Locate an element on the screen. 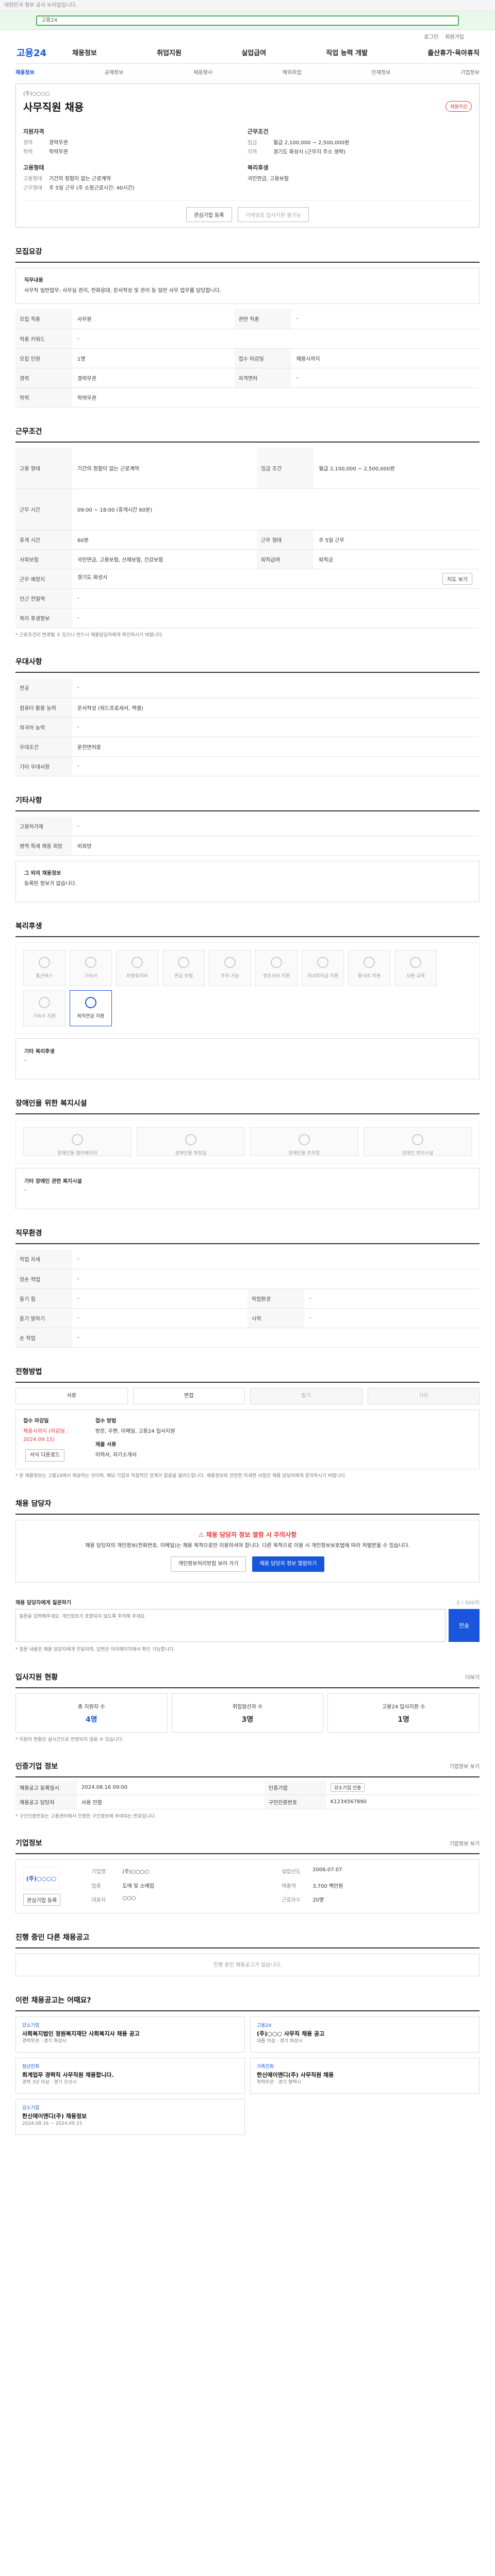  status-count: 3명 is located at coordinates (247, 1719).